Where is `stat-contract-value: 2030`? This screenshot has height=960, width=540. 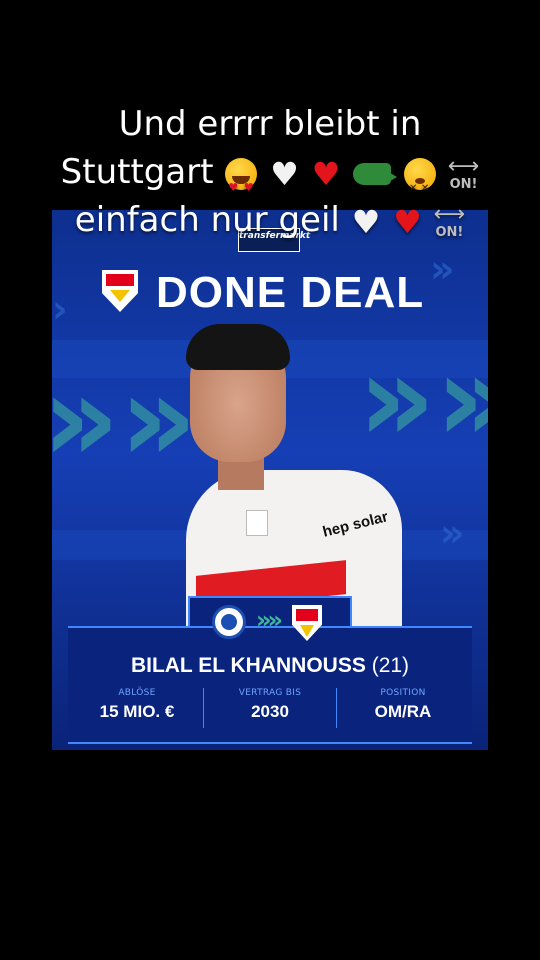 stat-contract-value: 2030 is located at coordinates (270, 711).